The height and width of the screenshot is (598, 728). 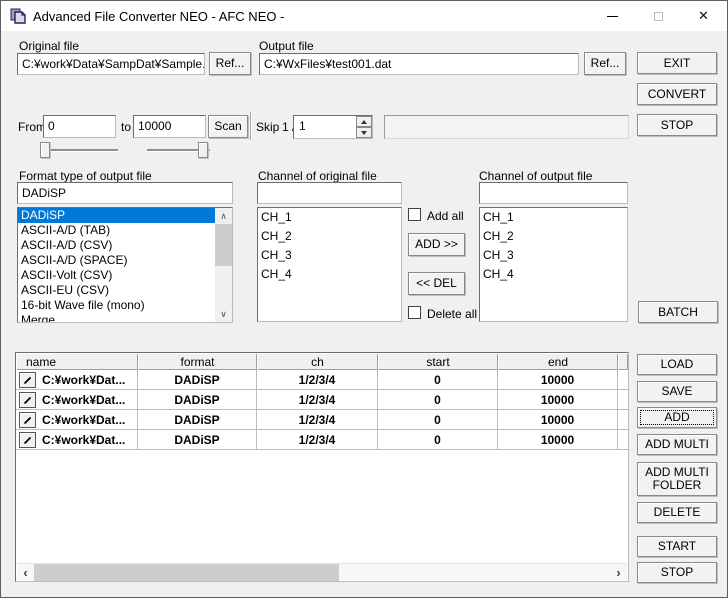 I want to click on minimize-button, so click(x=612, y=16).